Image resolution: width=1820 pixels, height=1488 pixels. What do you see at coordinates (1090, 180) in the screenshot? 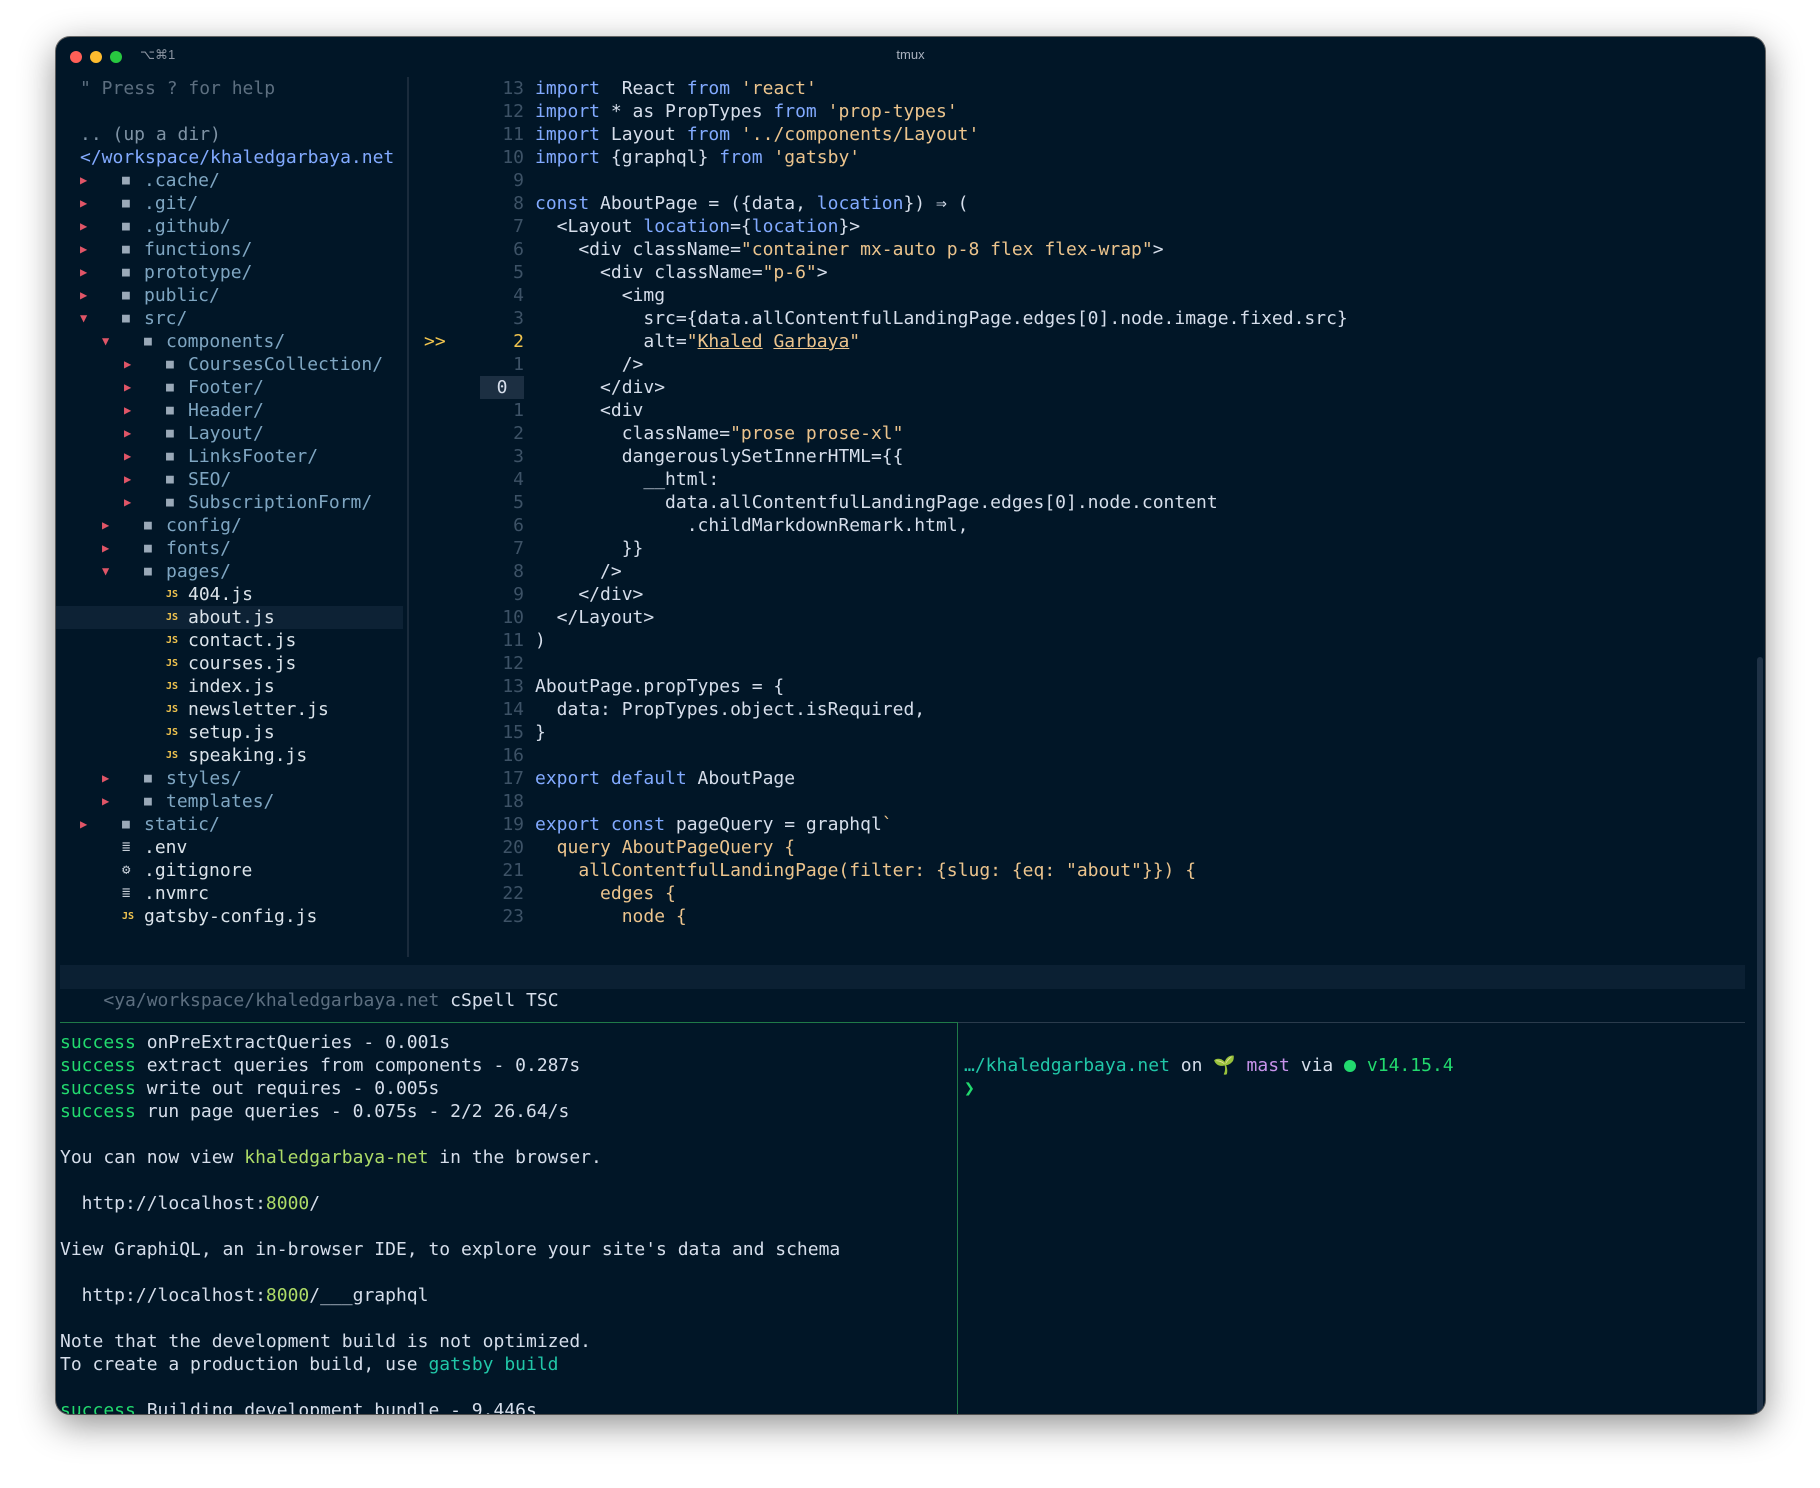
I see `code-line: 9` at bounding box center [1090, 180].